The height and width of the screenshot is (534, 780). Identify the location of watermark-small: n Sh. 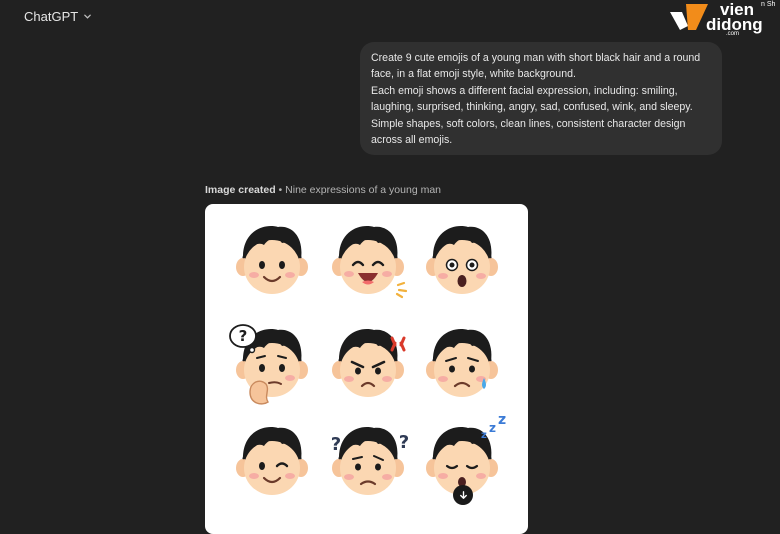
(768, 4).